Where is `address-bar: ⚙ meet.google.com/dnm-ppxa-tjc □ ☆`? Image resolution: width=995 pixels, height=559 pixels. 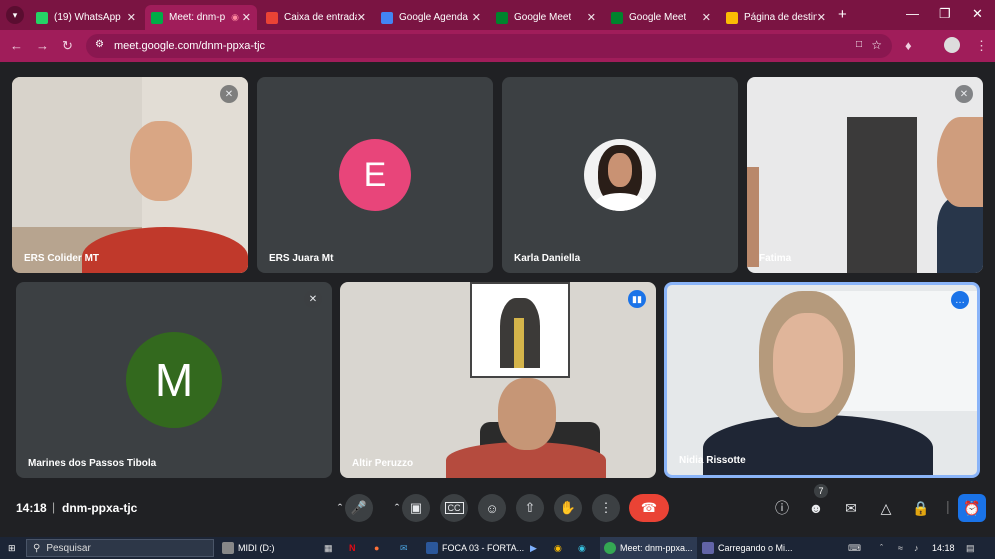
address-bar: ⚙ meet.google.com/dnm-ppxa-tjc □ ☆ is located at coordinates (489, 46).